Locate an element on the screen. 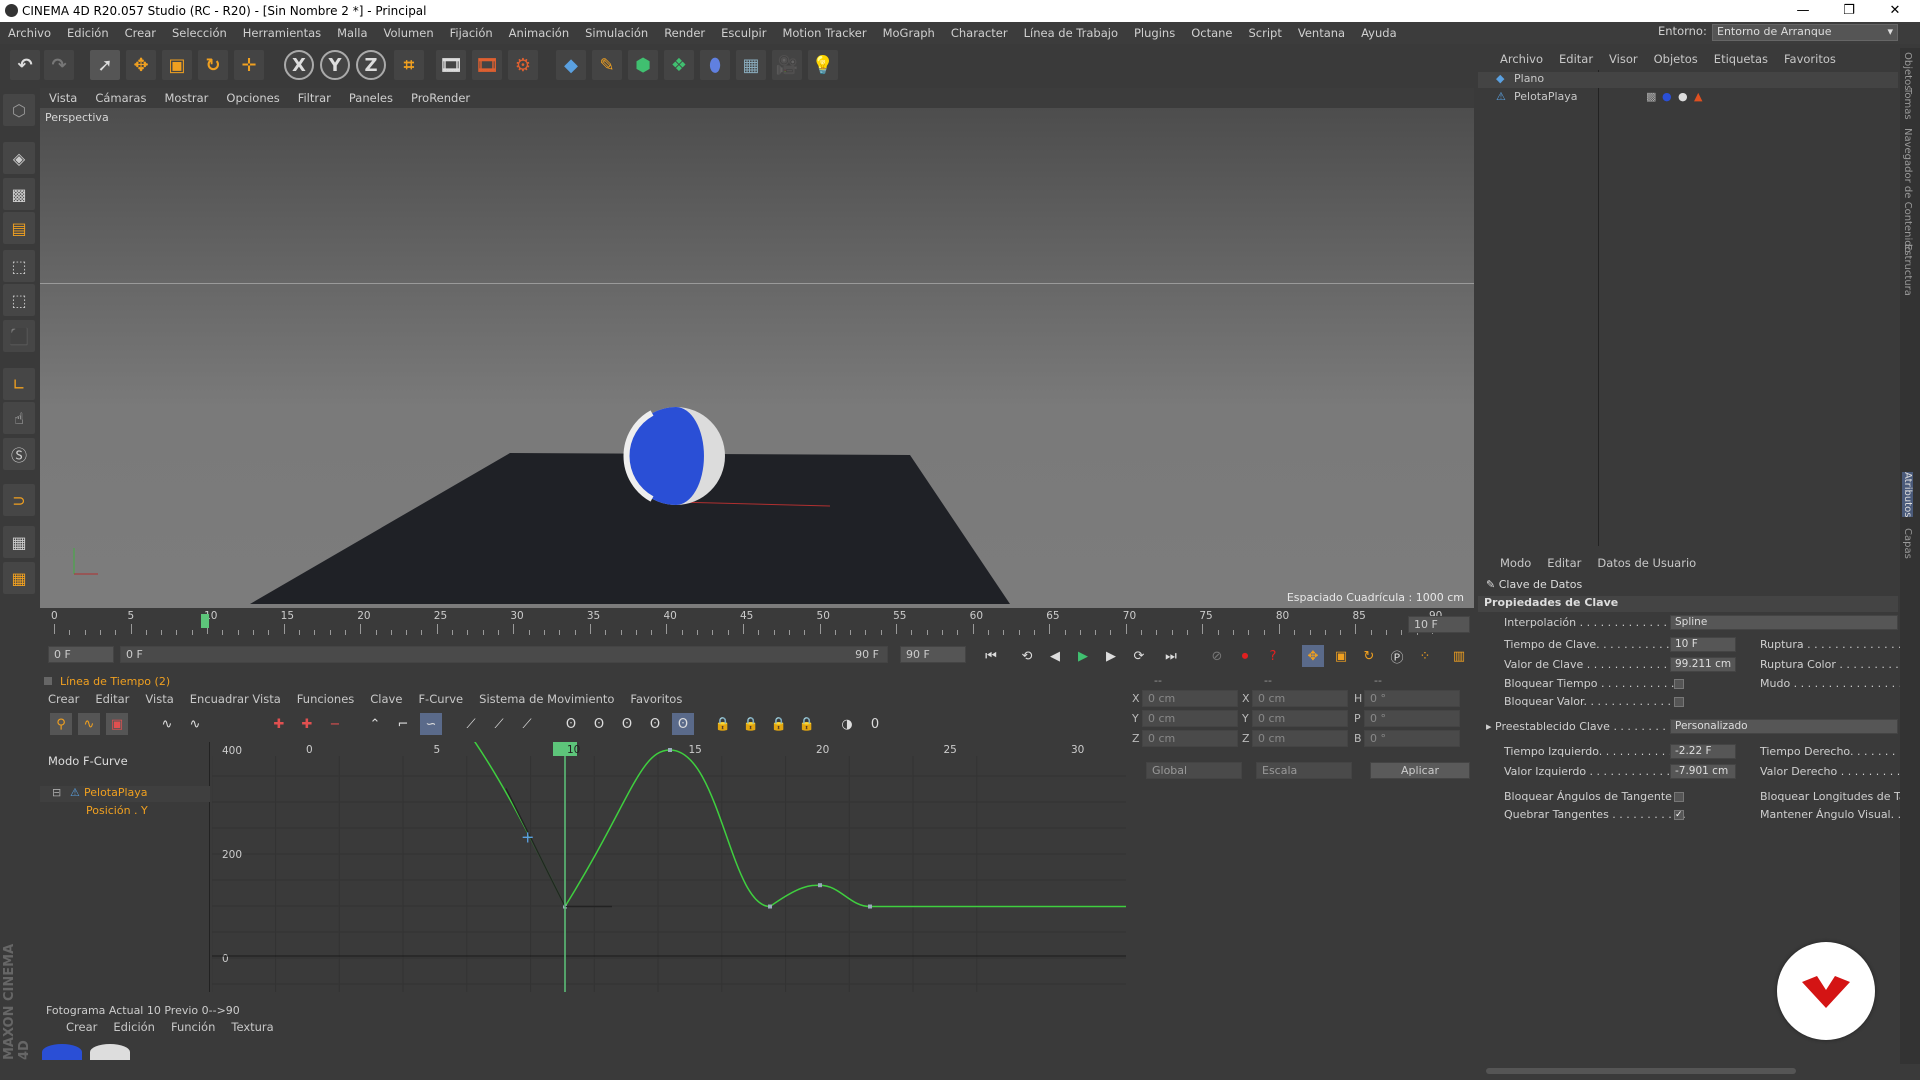 Image resolution: width=1920 pixels, height=1080 pixels. menu-item: Render is located at coordinates (684, 33).